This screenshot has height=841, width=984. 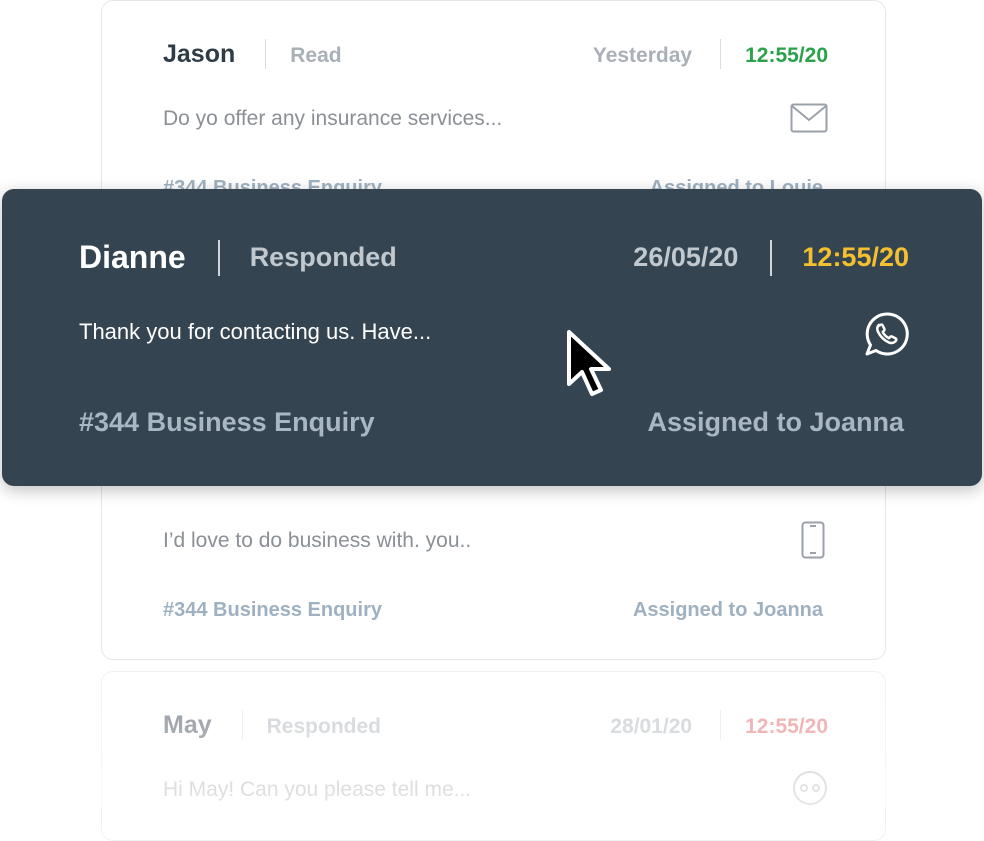 What do you see at coordinates (495, 54) in the screenshot?
I see `card-header: Jason Read Yesterday 12:55/20` at bounding box center [495, 54].